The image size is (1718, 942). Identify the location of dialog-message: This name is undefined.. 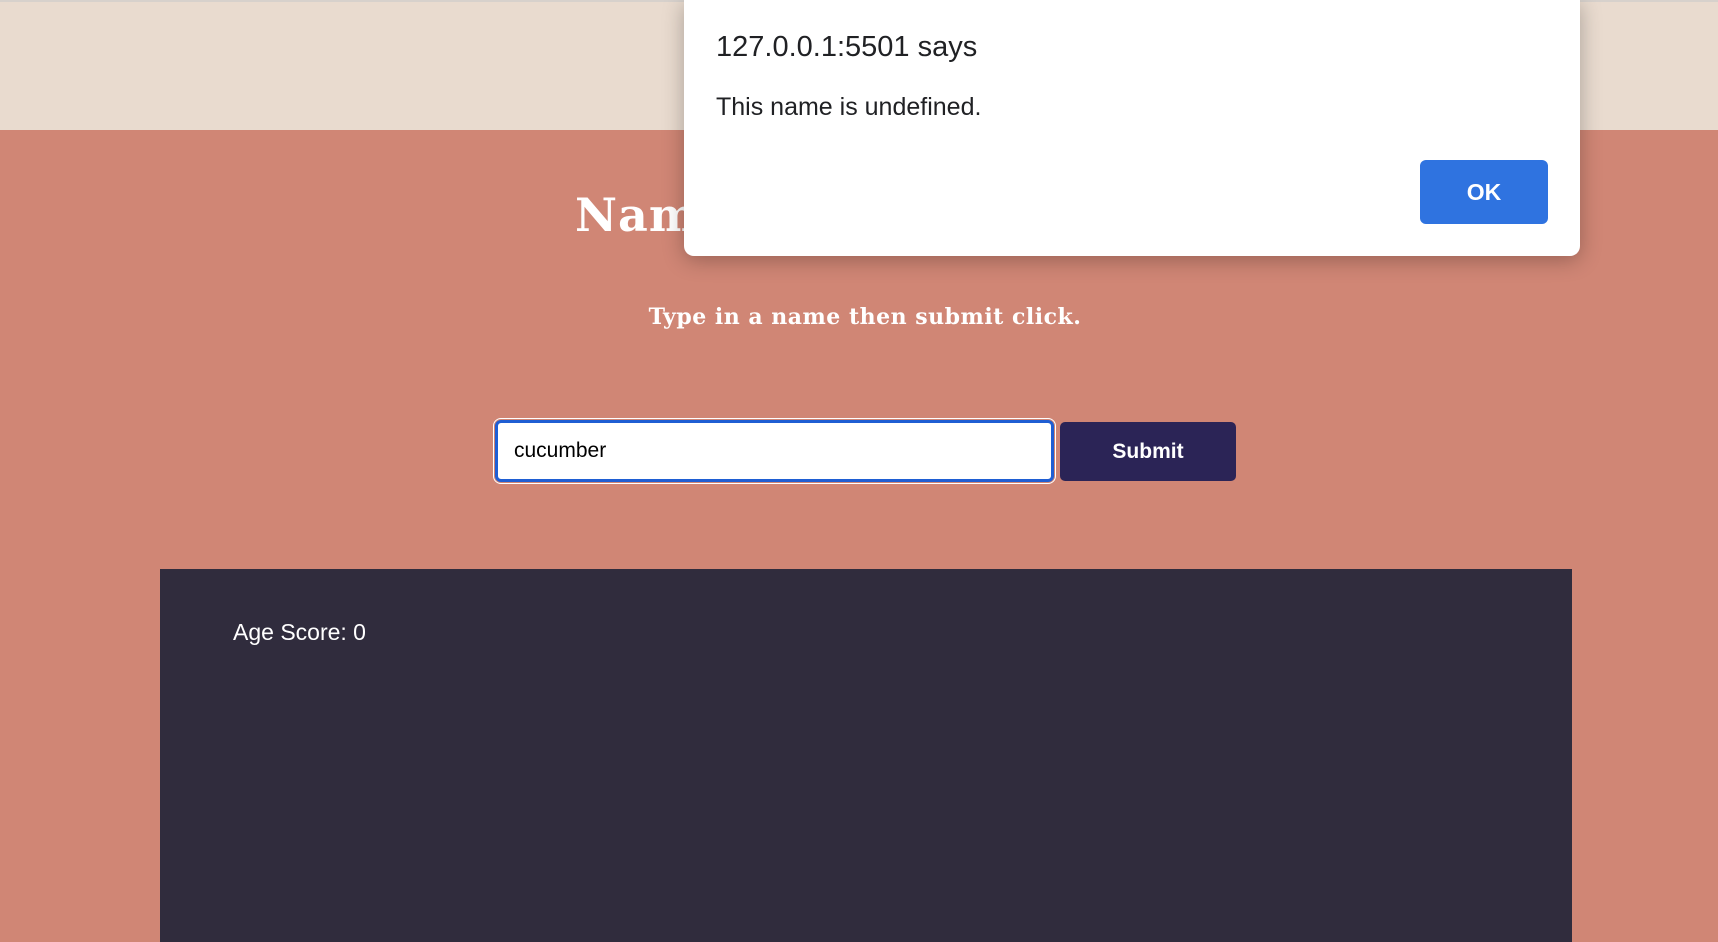
(849, 107).